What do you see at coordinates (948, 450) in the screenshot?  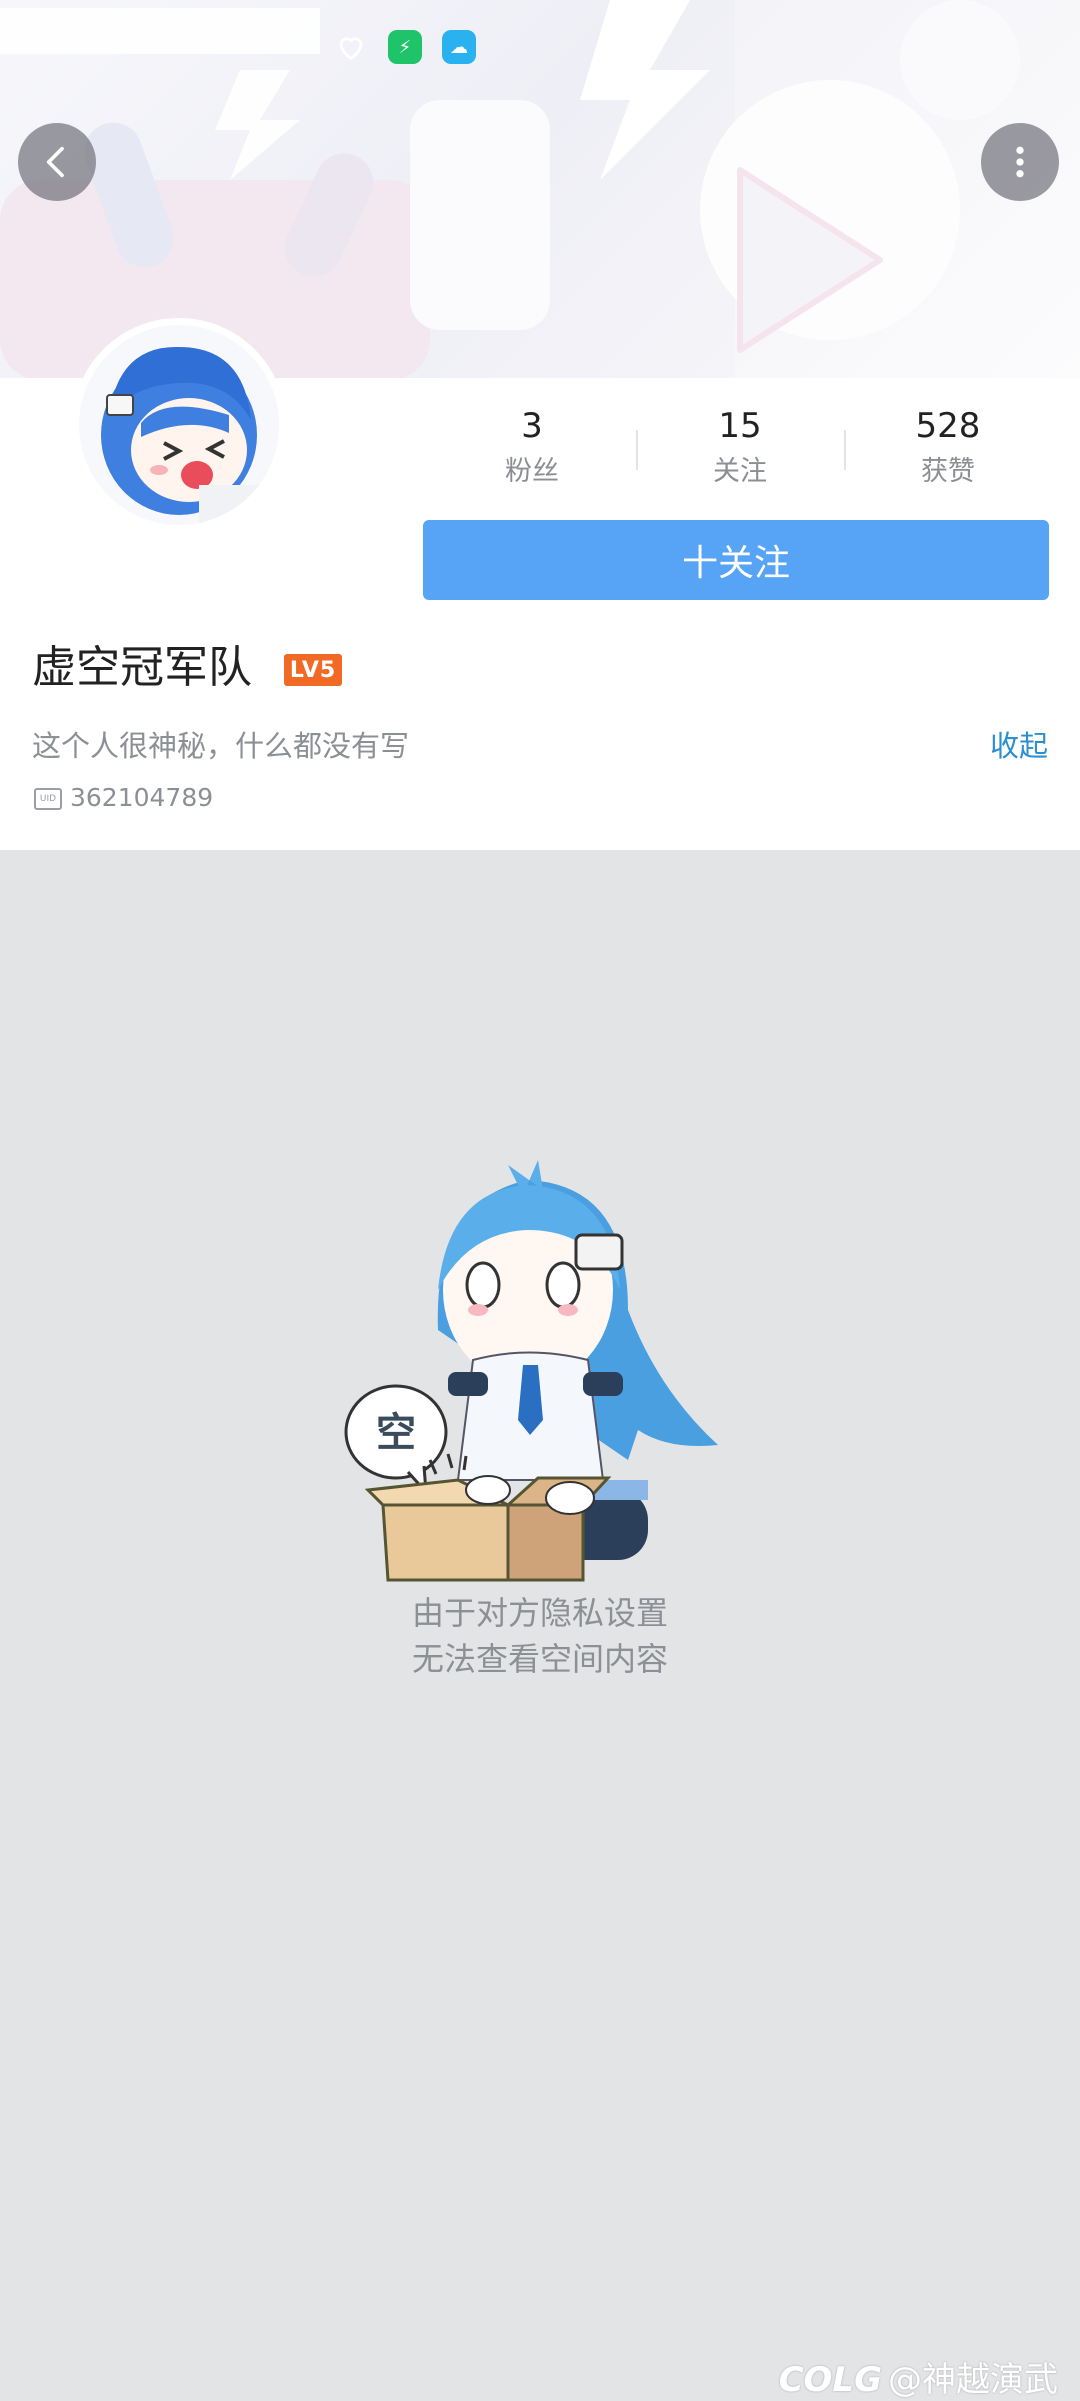 I see `stat-likes: 528 获赞` at bounding box center [948, 450].